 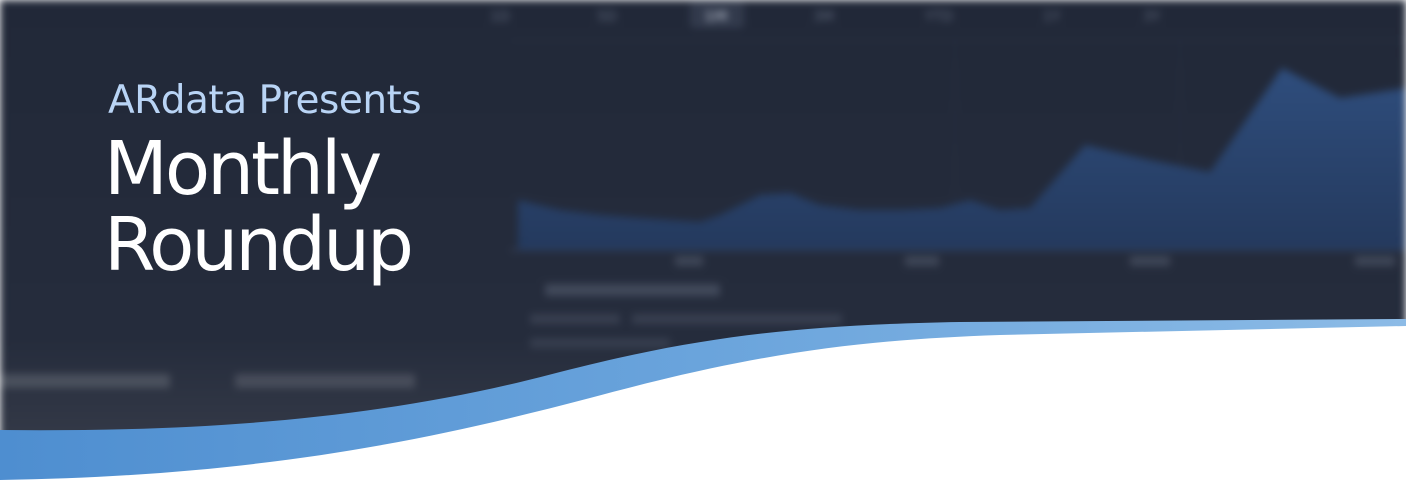 I want to click on title-line-2: Roundup, so click(x=259, y=245).